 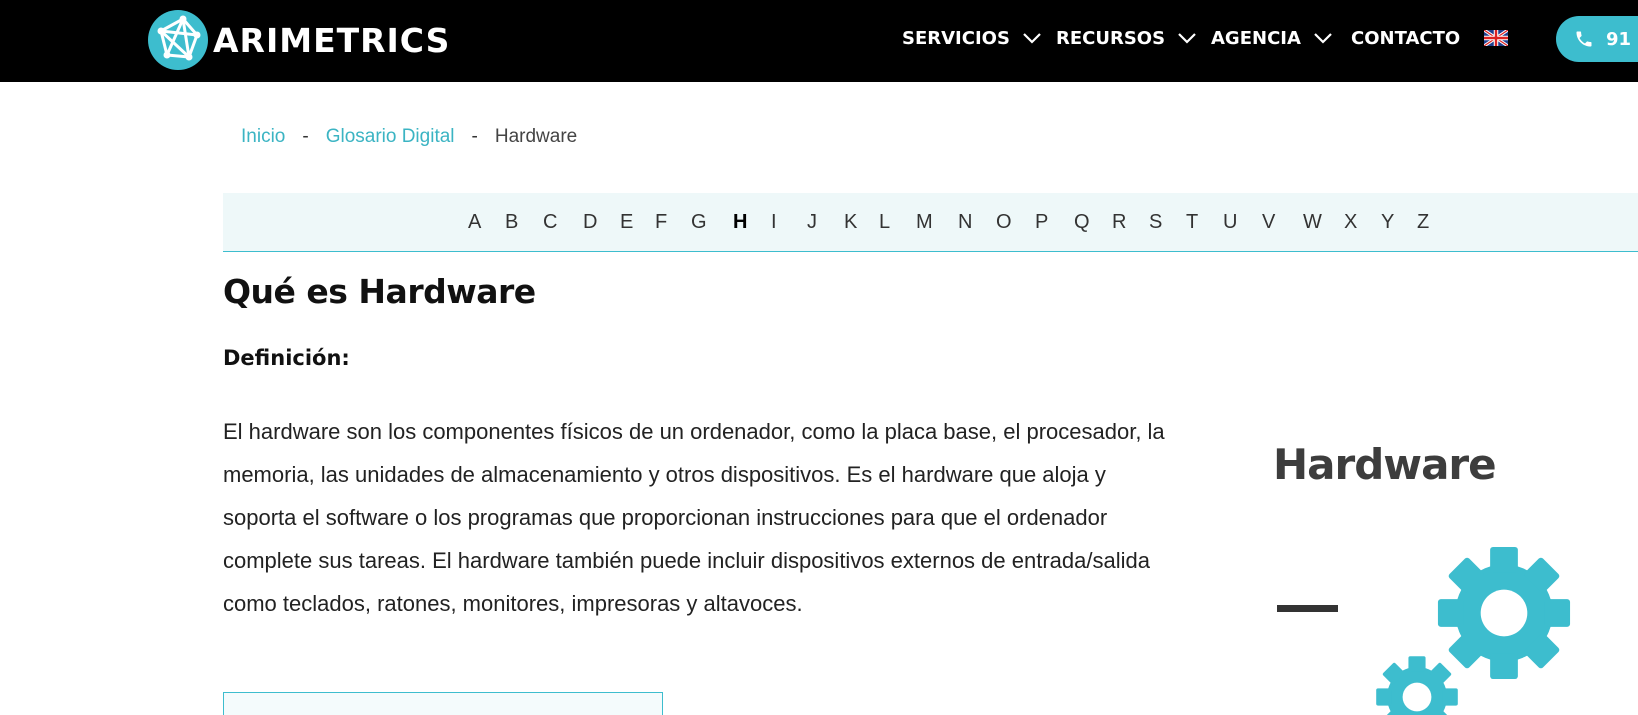 I want to click on nav-label: RECURSOS, so click(x=1111, y=38).